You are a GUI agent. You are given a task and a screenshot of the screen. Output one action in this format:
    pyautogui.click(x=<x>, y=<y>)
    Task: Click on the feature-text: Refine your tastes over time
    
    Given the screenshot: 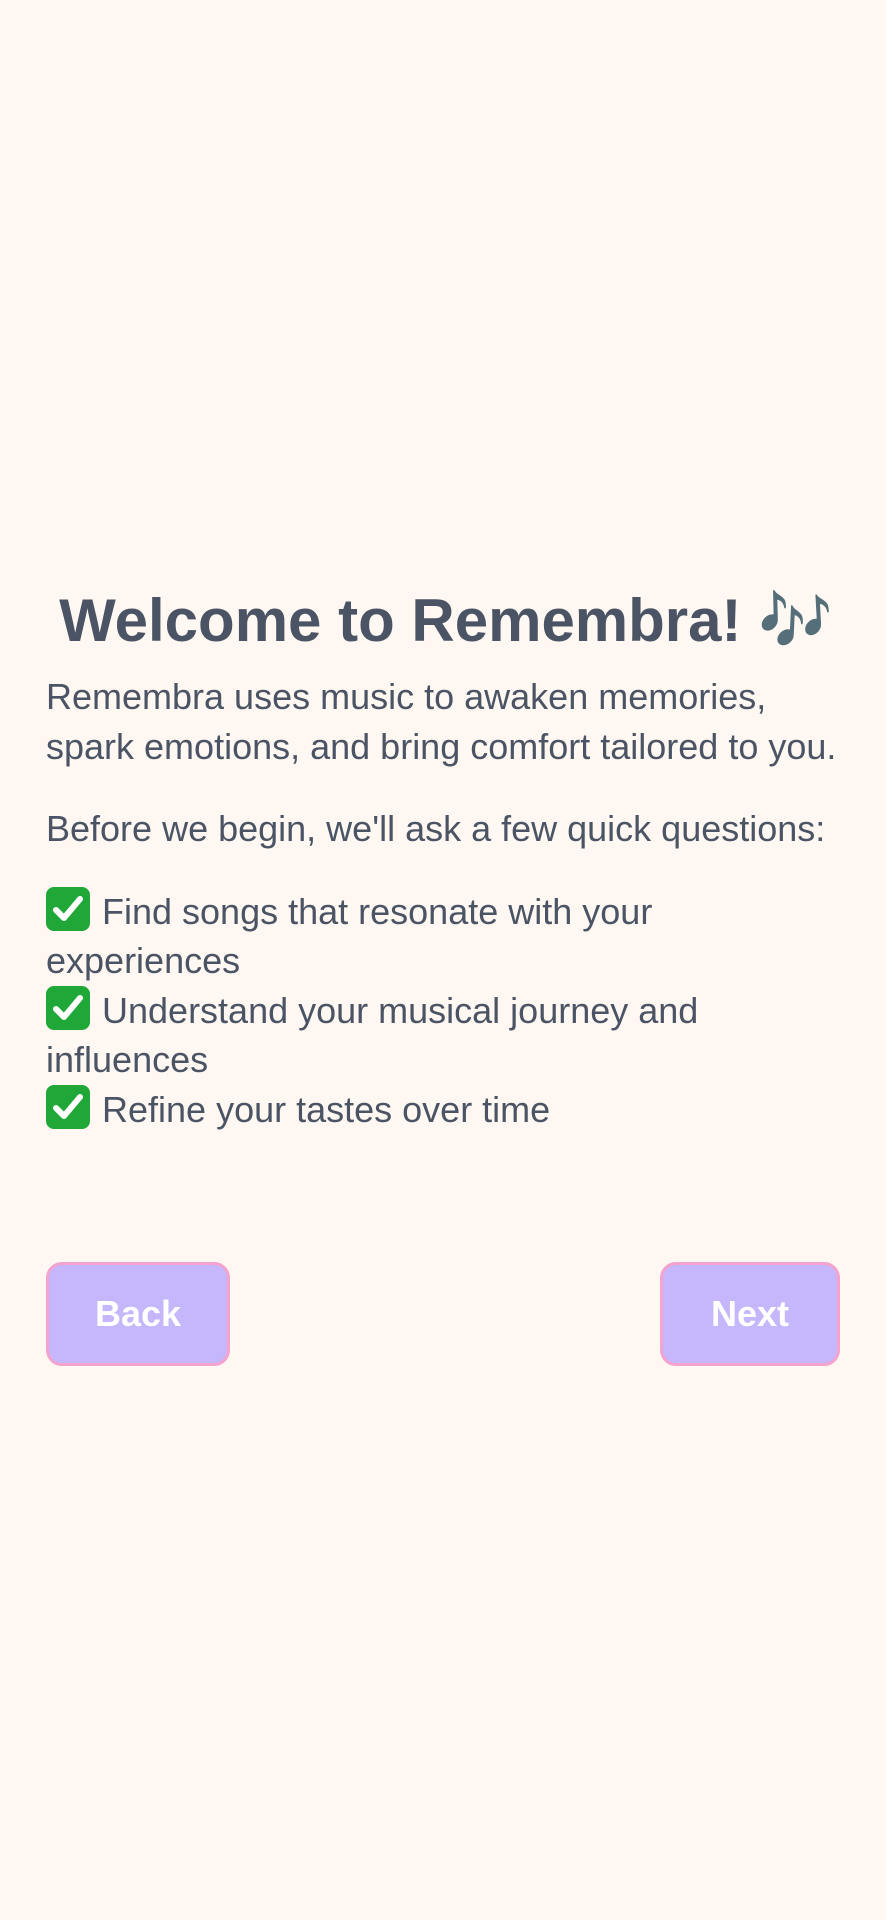 What is the action you would take?
    pyautogui.click(x=326, y=1109)
    